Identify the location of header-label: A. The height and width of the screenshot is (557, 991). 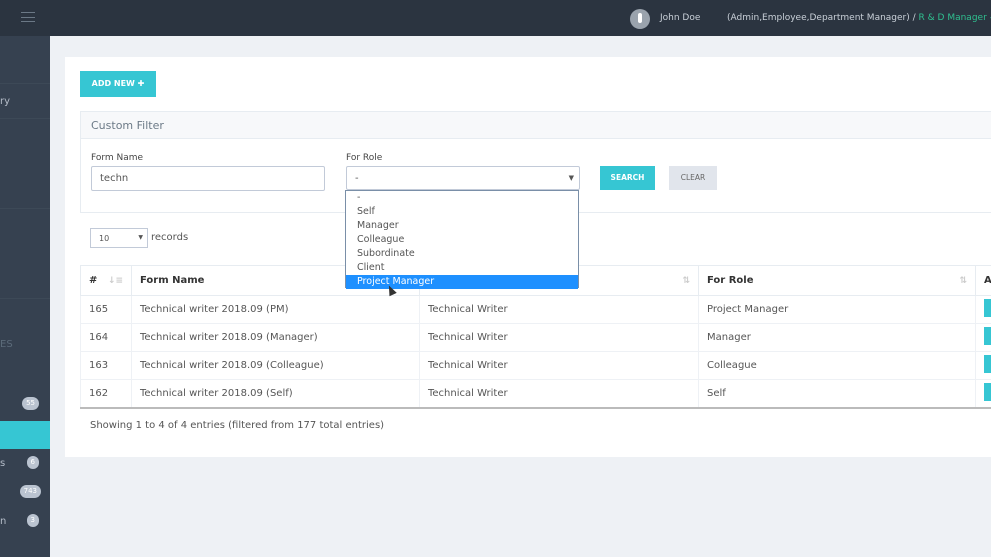
(987, 280).